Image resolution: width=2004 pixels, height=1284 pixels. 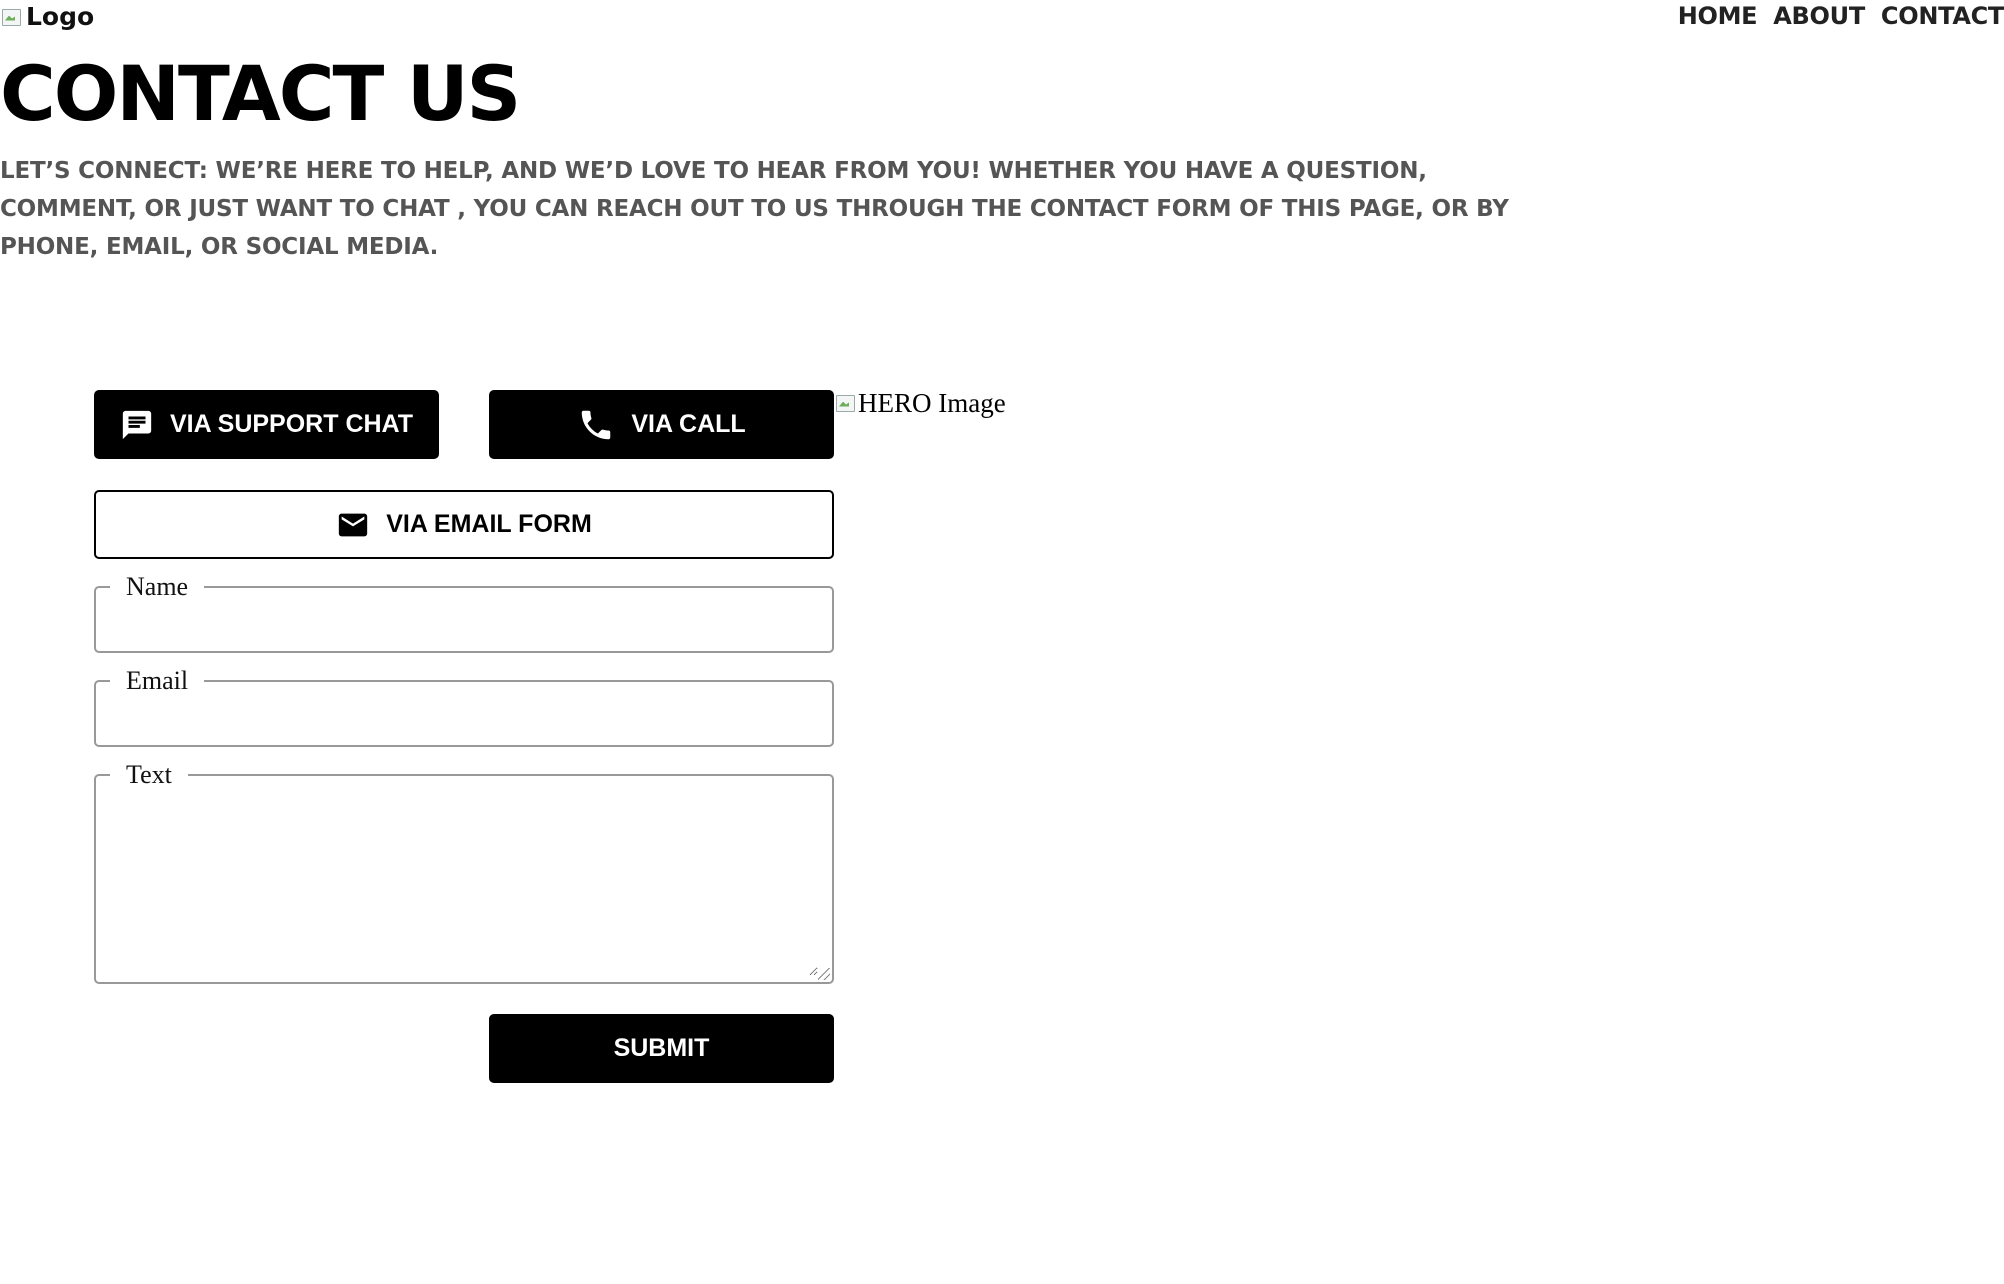 I want to click on email-form-button: VIA EMAIL FORM, so click(x=464, y=524).